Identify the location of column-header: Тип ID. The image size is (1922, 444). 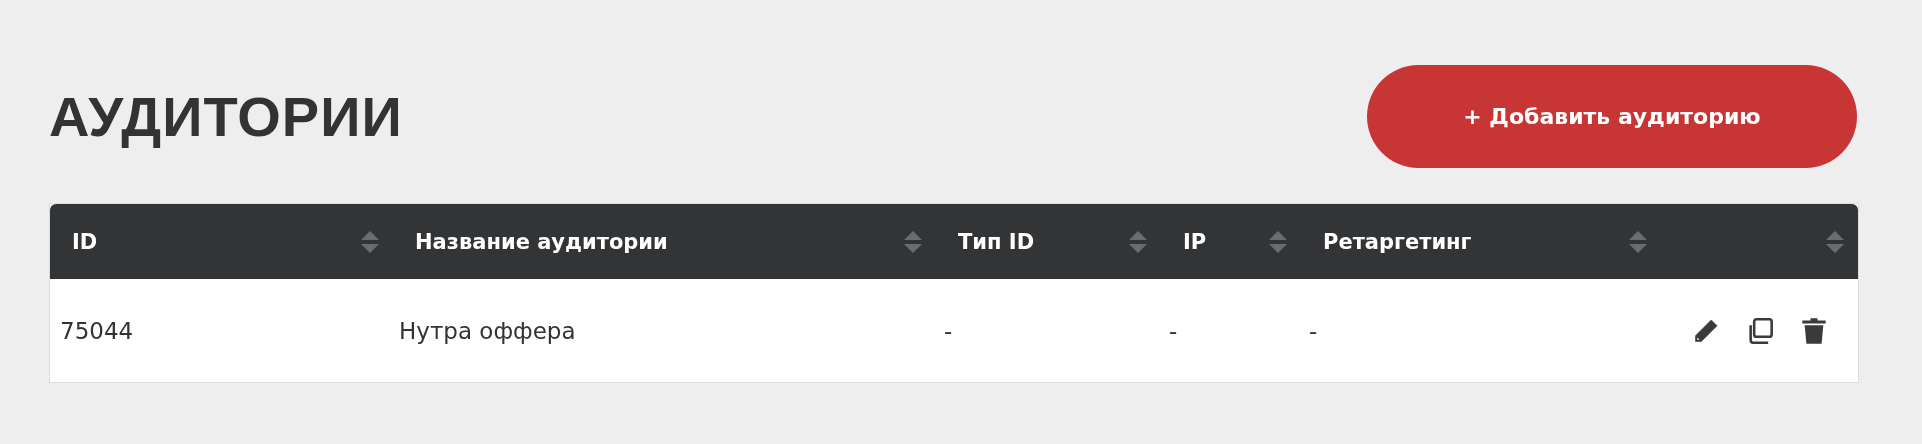
(996, 241).